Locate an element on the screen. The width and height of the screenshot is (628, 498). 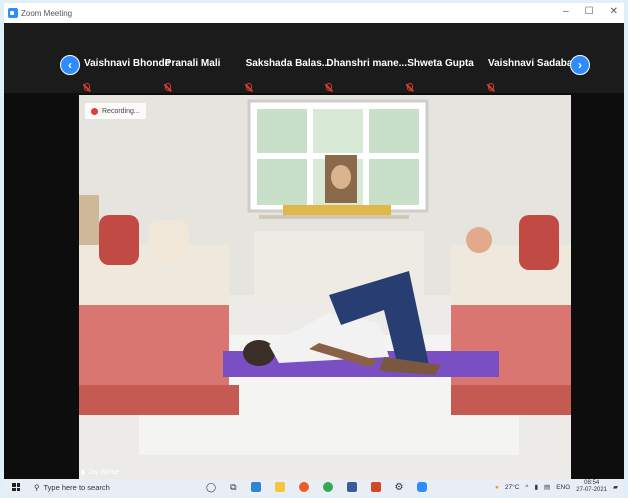
camera-icon is located at coordinates (351, 487).